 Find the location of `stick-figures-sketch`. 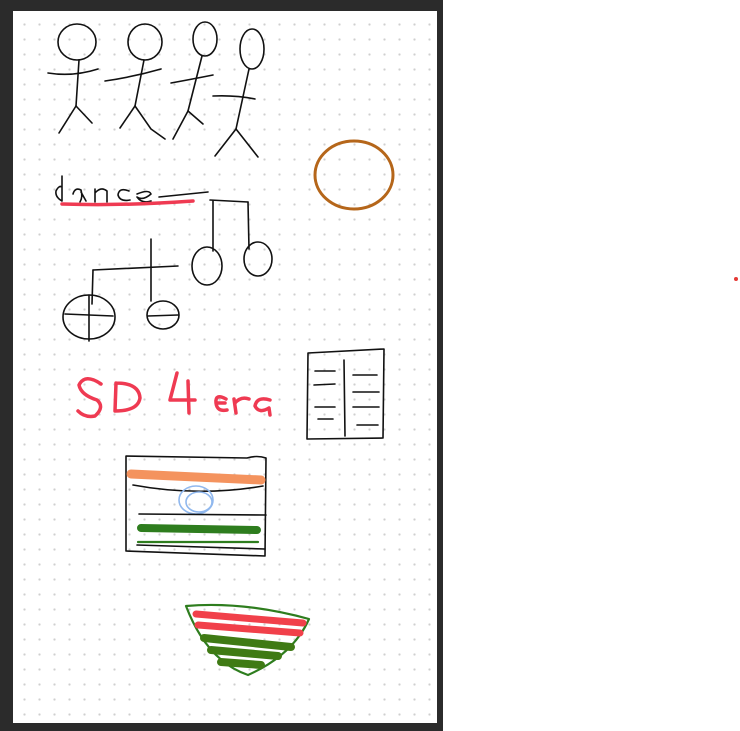

stick-figures-sketch is located at coordinates (156, 89).